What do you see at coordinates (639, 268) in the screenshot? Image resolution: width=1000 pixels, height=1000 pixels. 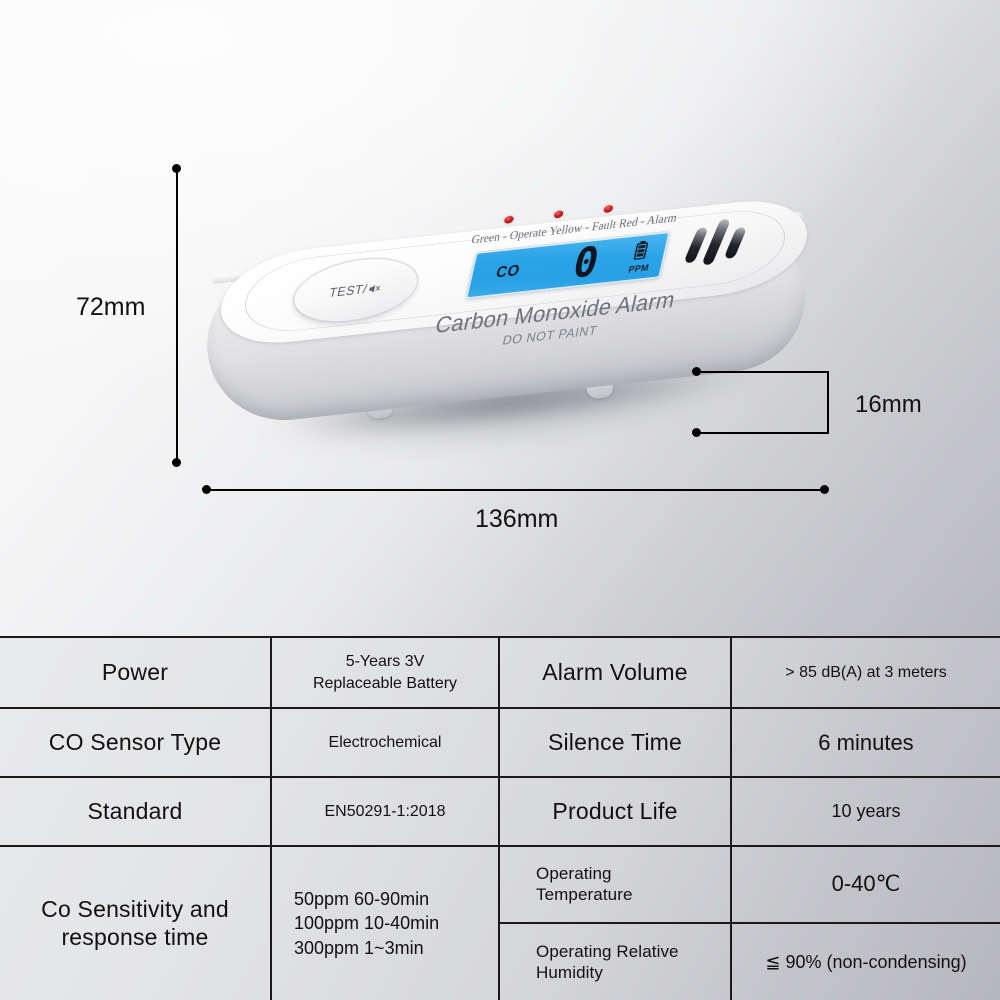 I see `lcd-unit-label: PPM` at bounding box center [639, 268].